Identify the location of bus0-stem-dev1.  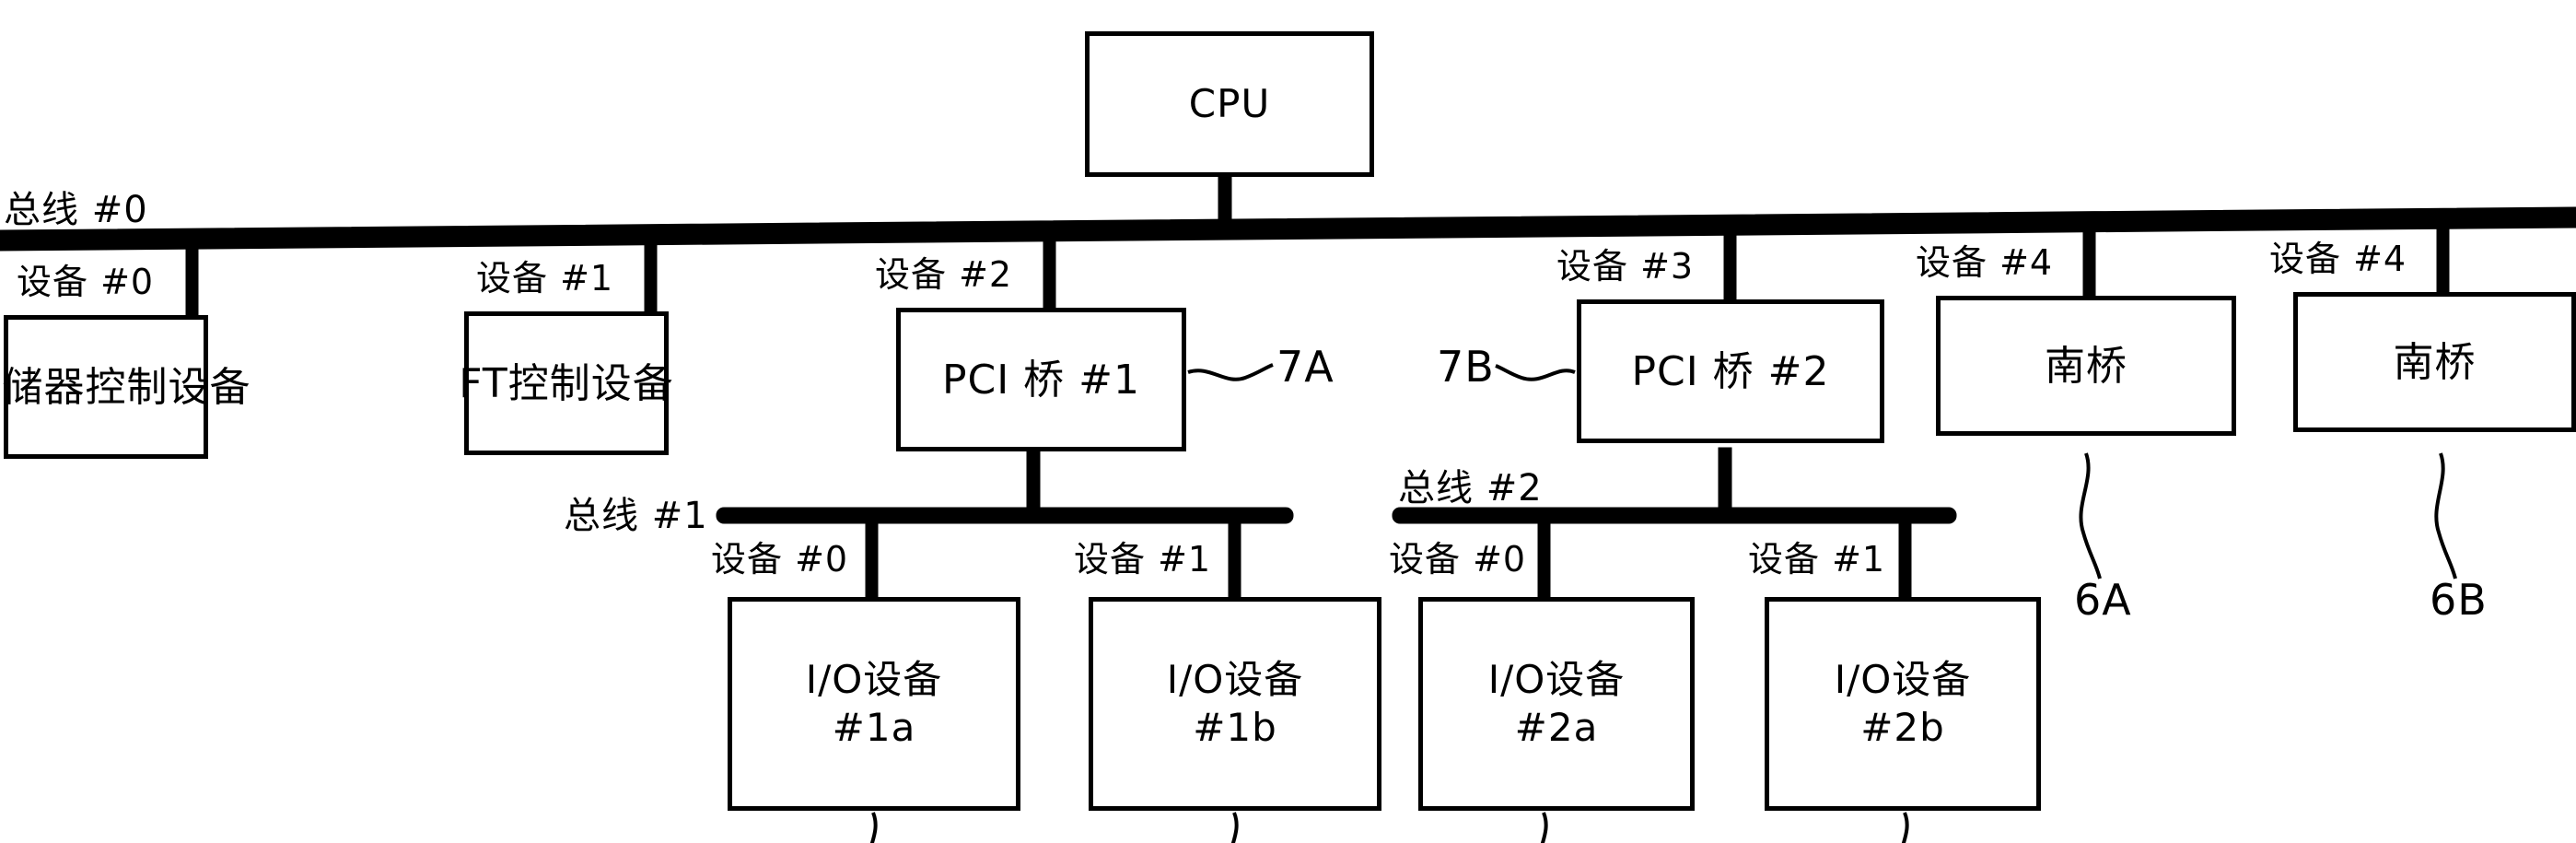
(651, 275).